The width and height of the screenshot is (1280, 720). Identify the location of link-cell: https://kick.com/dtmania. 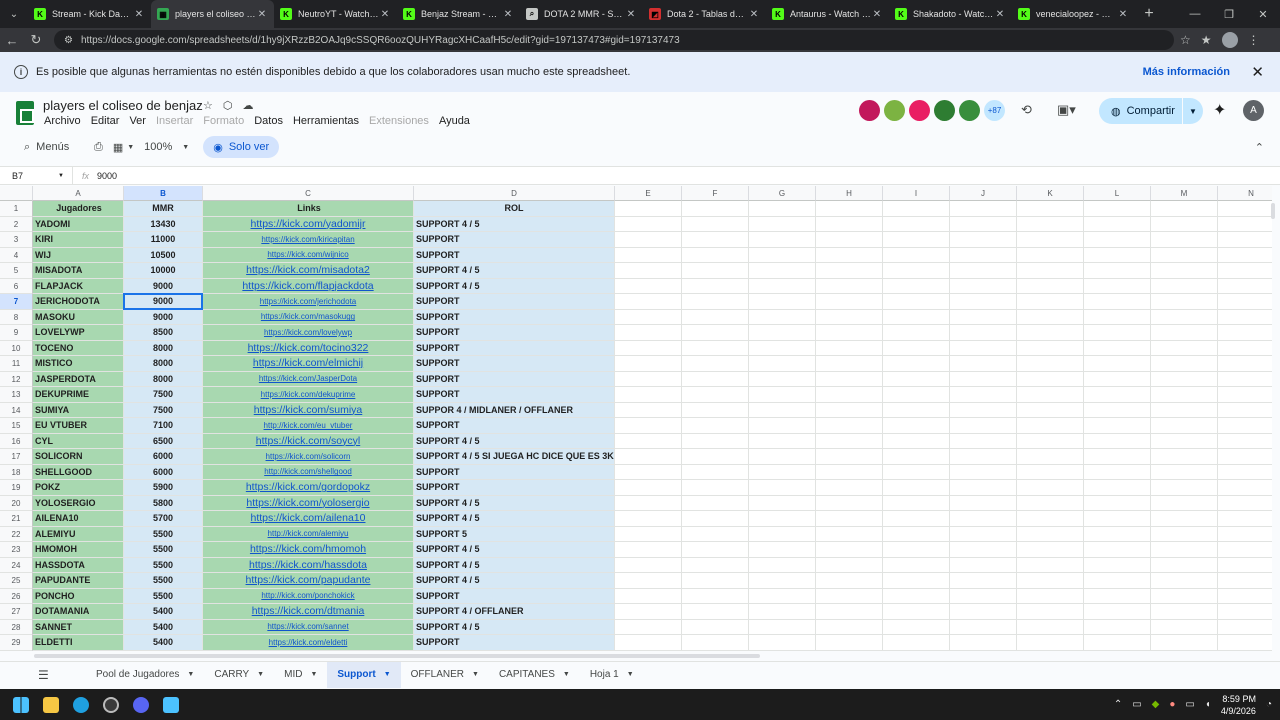
(308, 612).